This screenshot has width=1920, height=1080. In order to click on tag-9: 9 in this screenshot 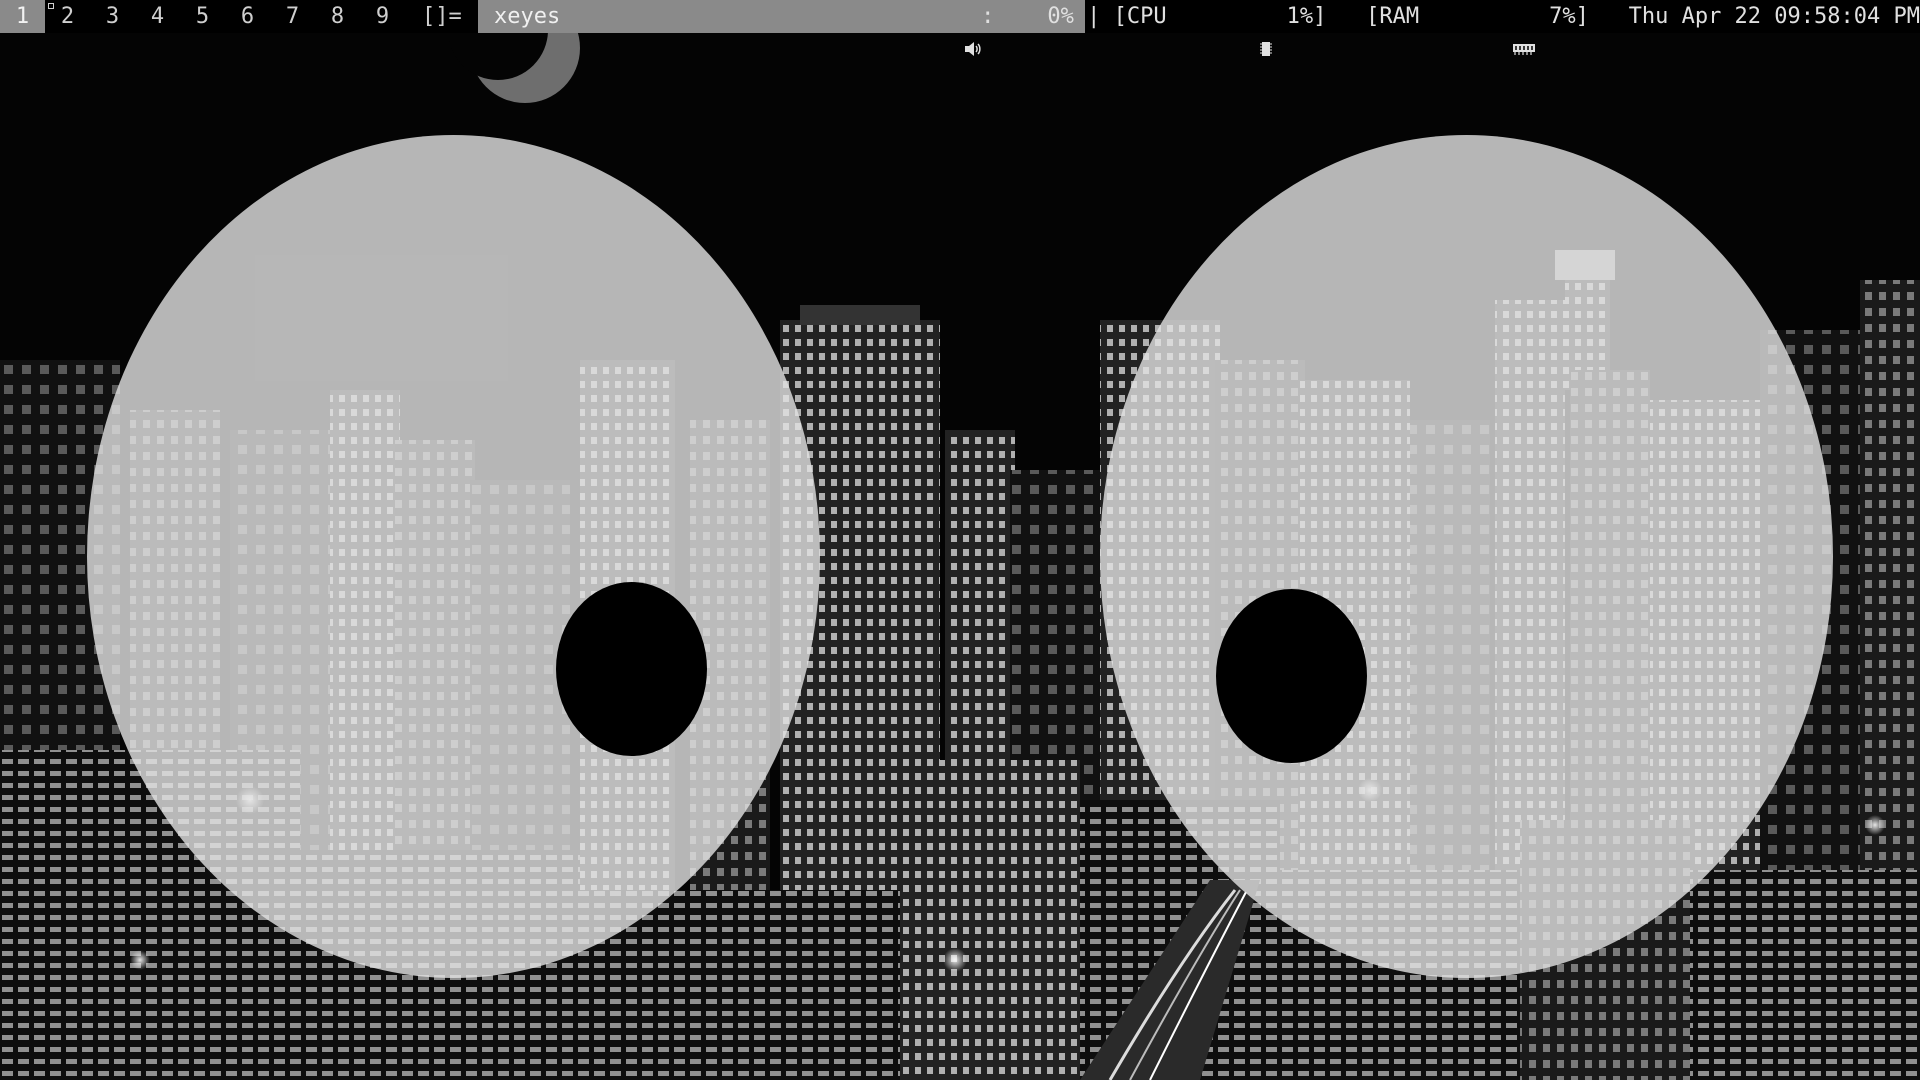, I will do `click(382, 16)`.